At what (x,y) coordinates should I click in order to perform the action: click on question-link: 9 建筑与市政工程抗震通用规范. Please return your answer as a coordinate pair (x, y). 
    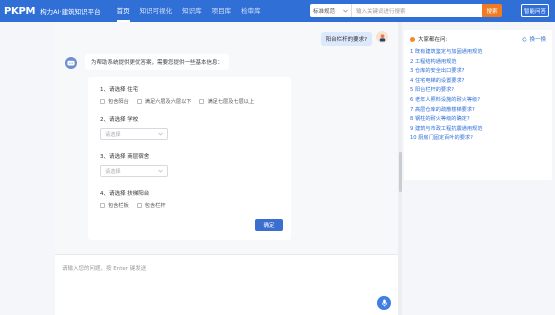
    Looking at the image, I should click on (478, 130).